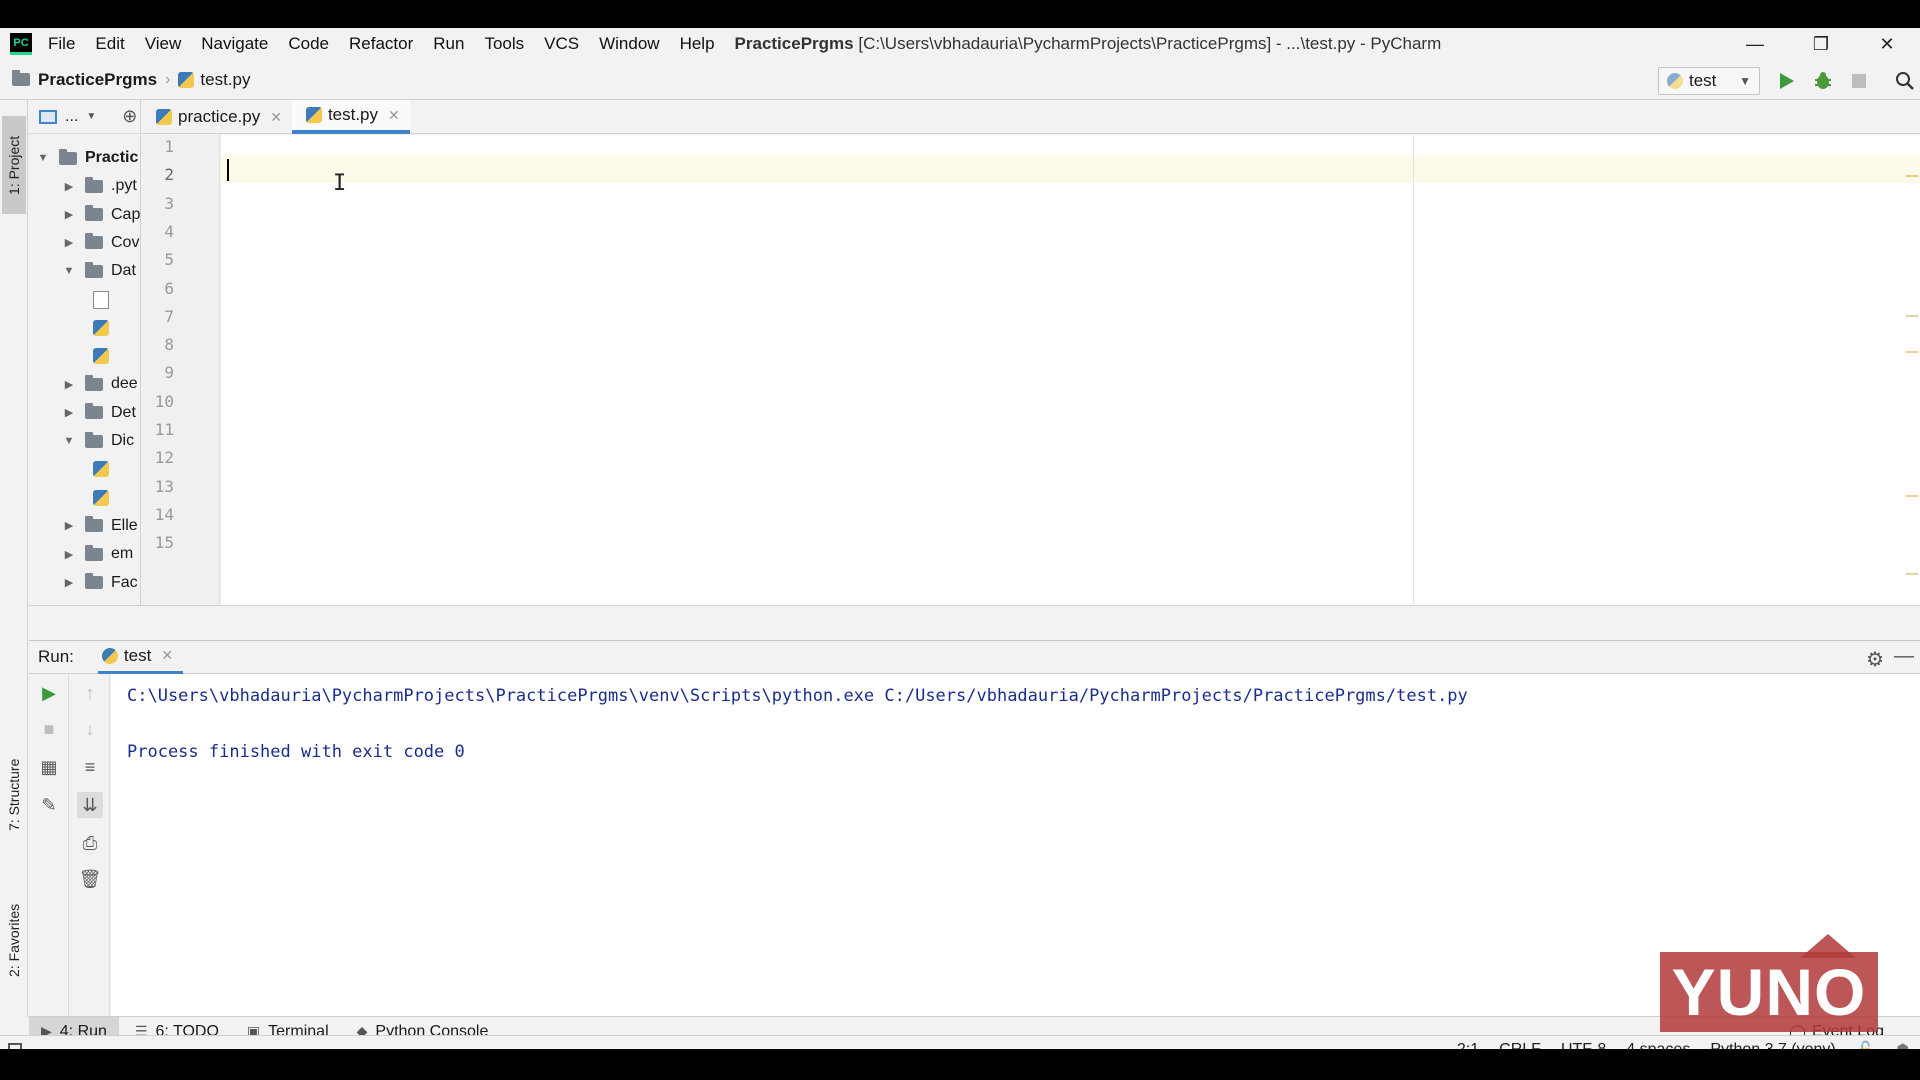 The height and width of the screenshot is (1080, 1920). What do you see at coordinates (960, 1064) in the screenshot?
I see `screen-bottom-border` at bounding box center [960, 1064].